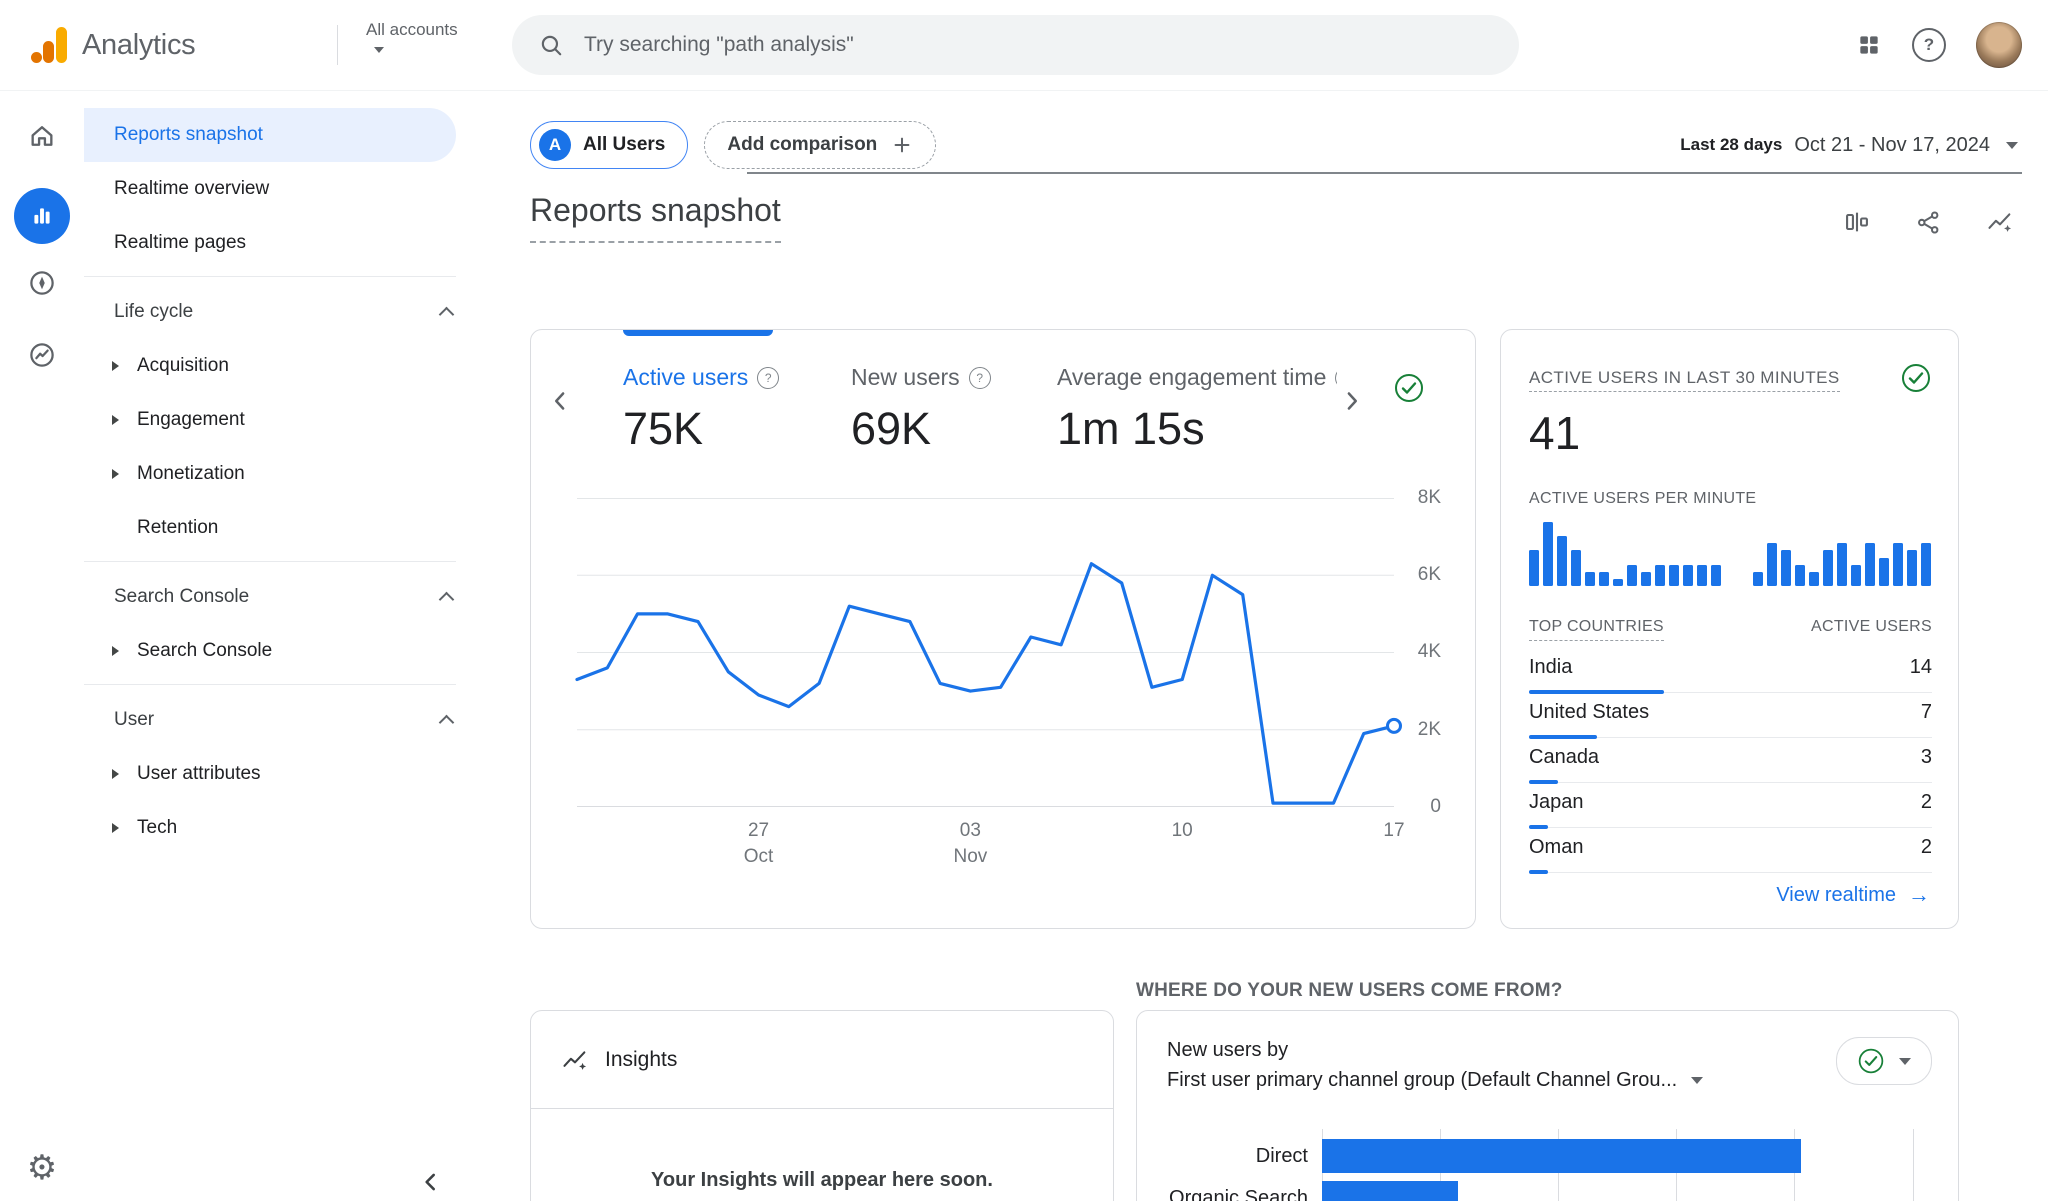  I want to click on toolbar-underline, so click(1384, 173).